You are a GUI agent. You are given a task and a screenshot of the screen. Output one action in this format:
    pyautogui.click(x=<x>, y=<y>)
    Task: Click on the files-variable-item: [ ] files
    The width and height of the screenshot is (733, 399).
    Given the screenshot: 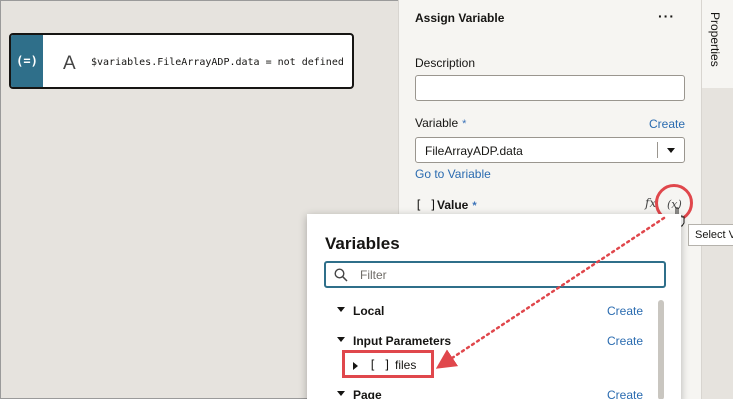 What is the action you would take?
    pyautogui.click(x=388, y=364)
    